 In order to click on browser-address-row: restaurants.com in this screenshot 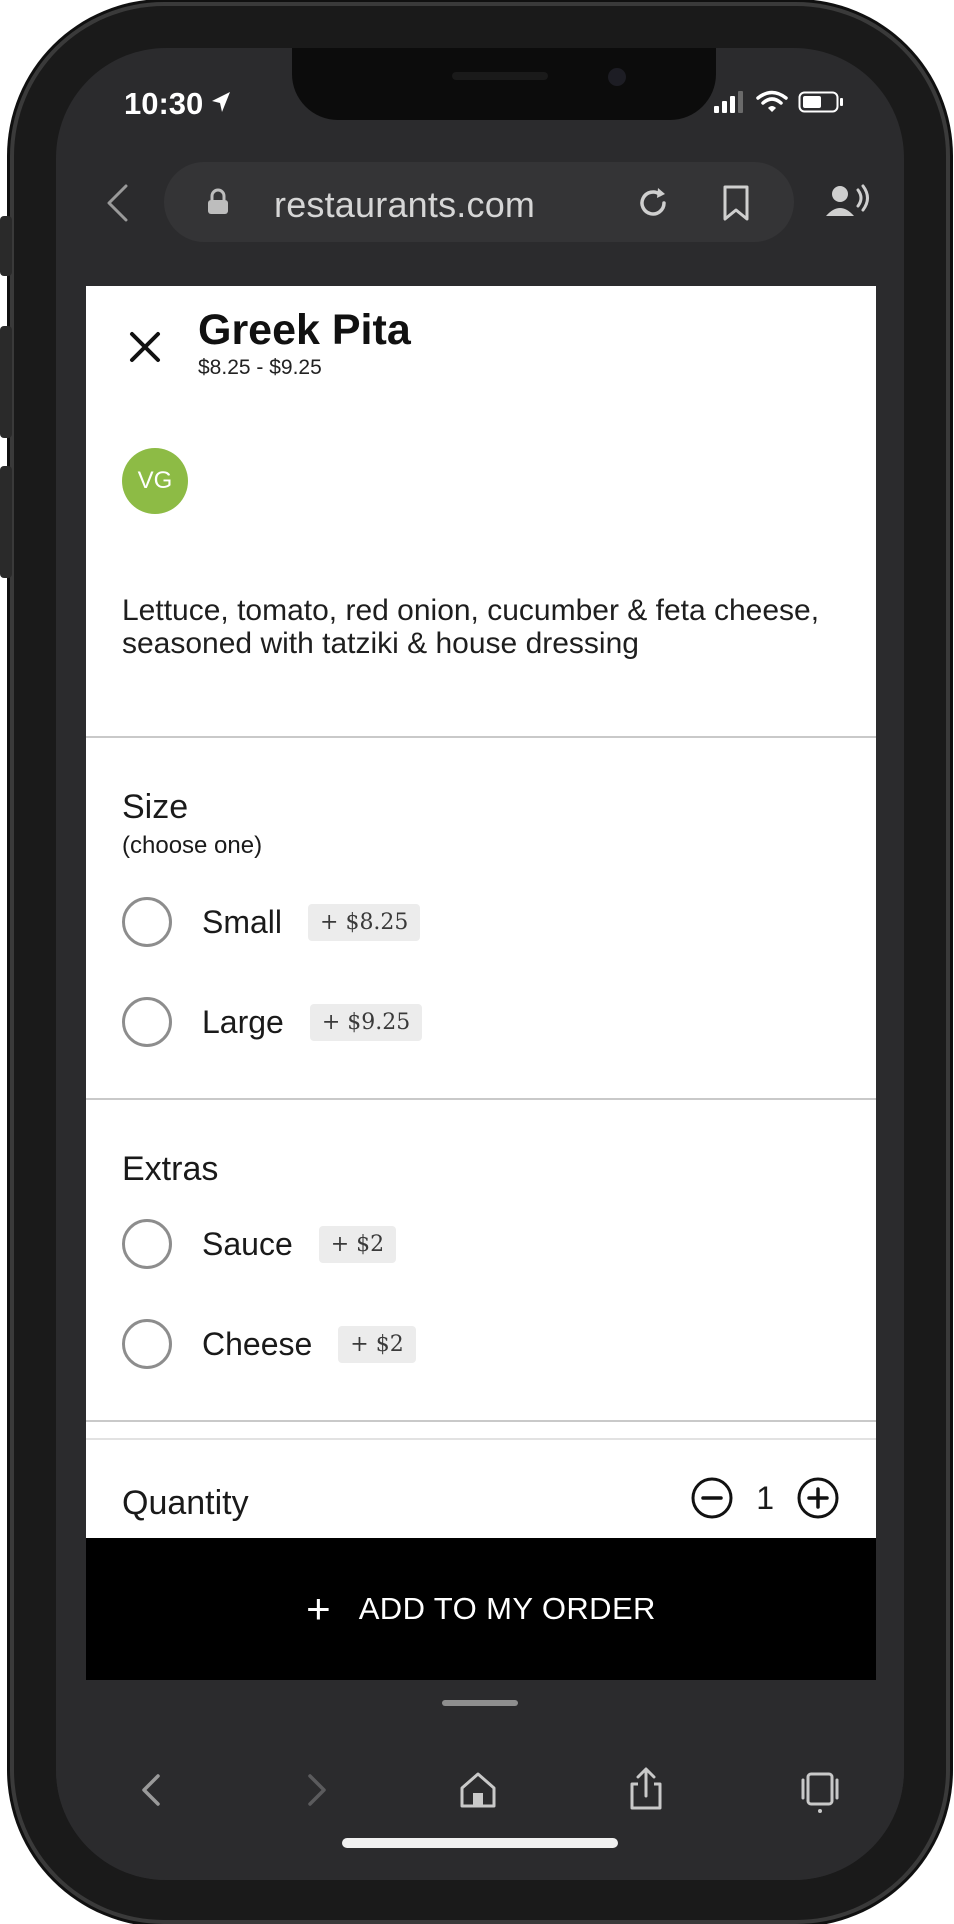, I will do `click(480, 203)`.